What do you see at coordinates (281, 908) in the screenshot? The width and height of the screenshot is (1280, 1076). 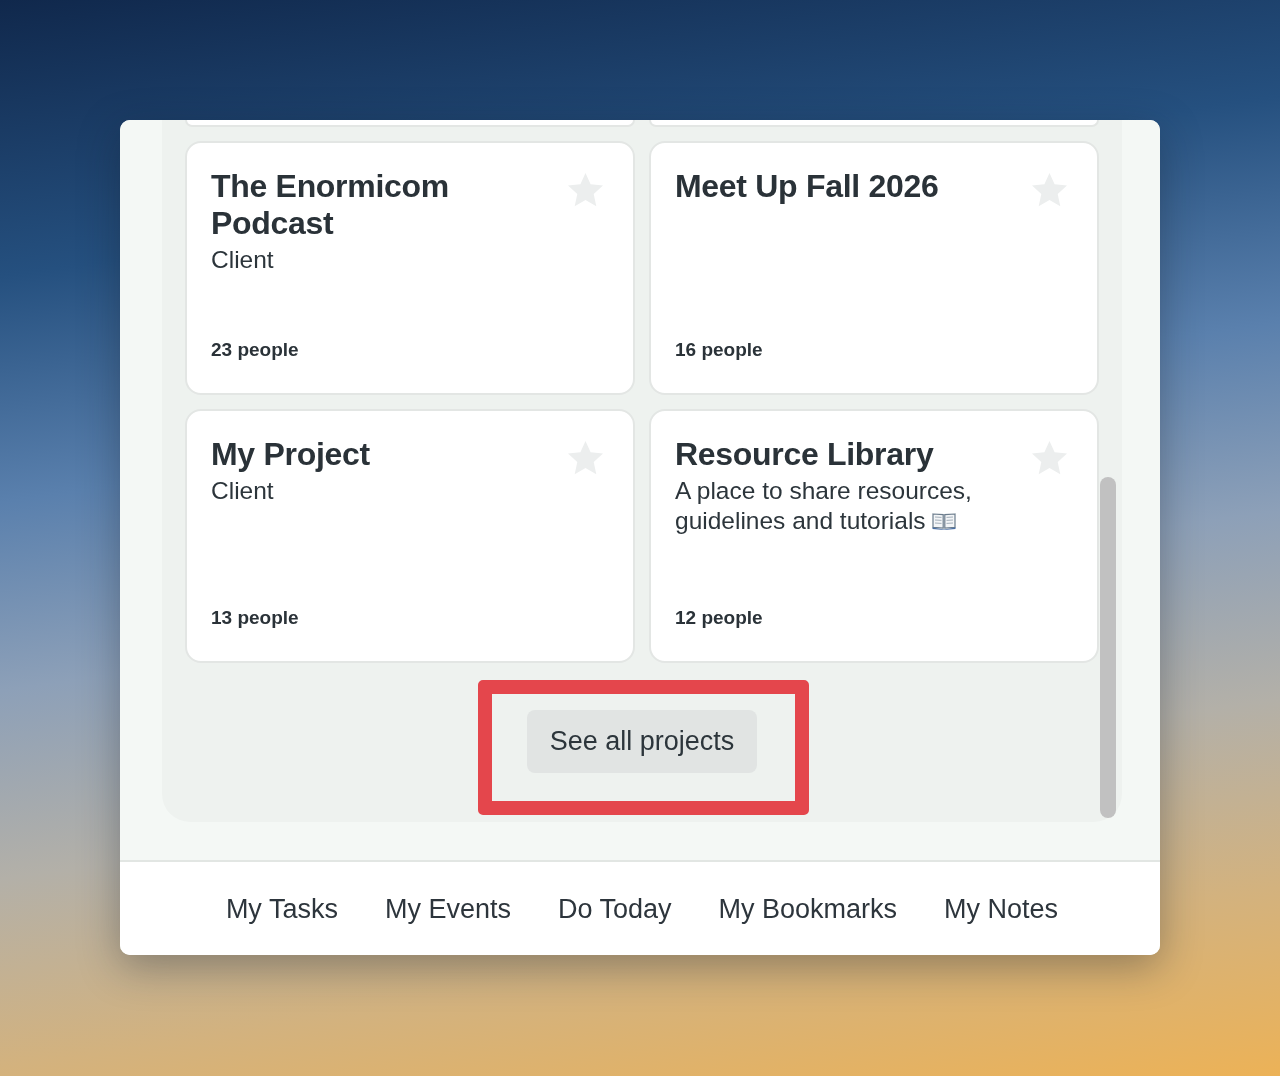 I see `footer-link: My Tasks` at bounding box center [281, 908].